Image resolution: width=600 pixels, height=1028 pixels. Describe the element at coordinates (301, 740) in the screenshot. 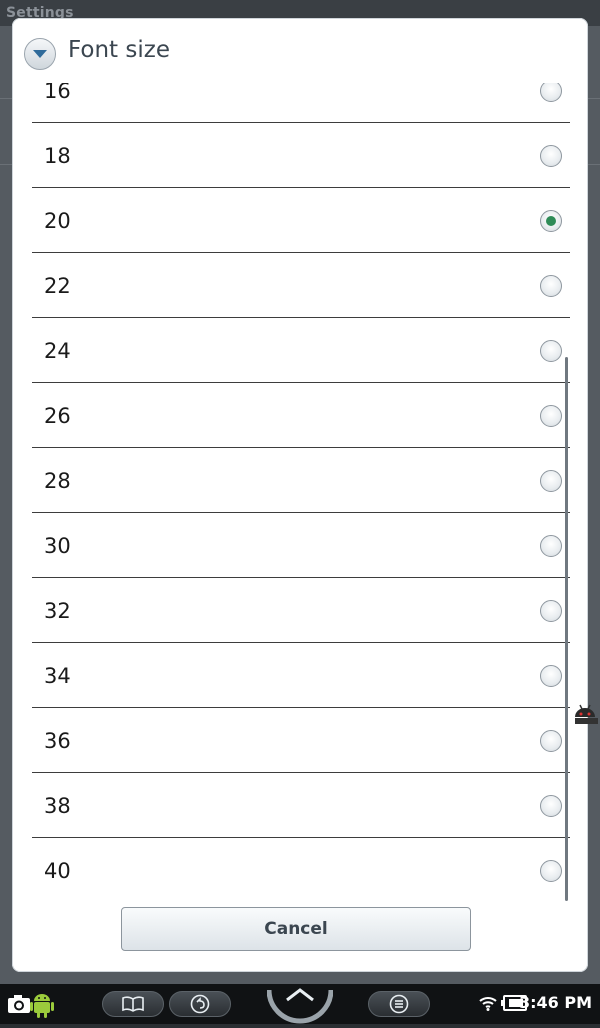

I see `font-size-option: 36` at that location.